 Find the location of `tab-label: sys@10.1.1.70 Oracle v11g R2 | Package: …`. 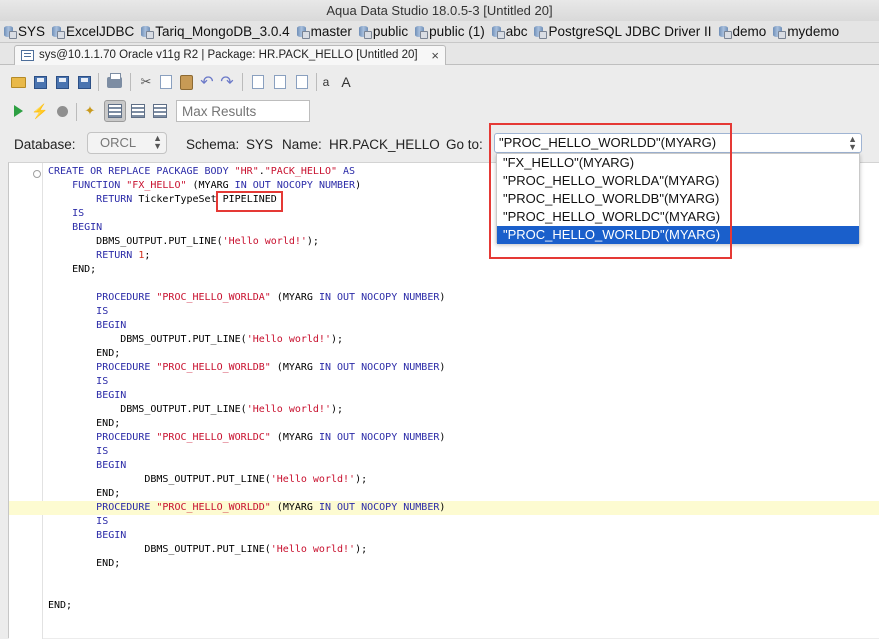

tab-label: sys@10.1.1.70 Oracle v11g R2 | Package: … is located at coordinates (228, 55).